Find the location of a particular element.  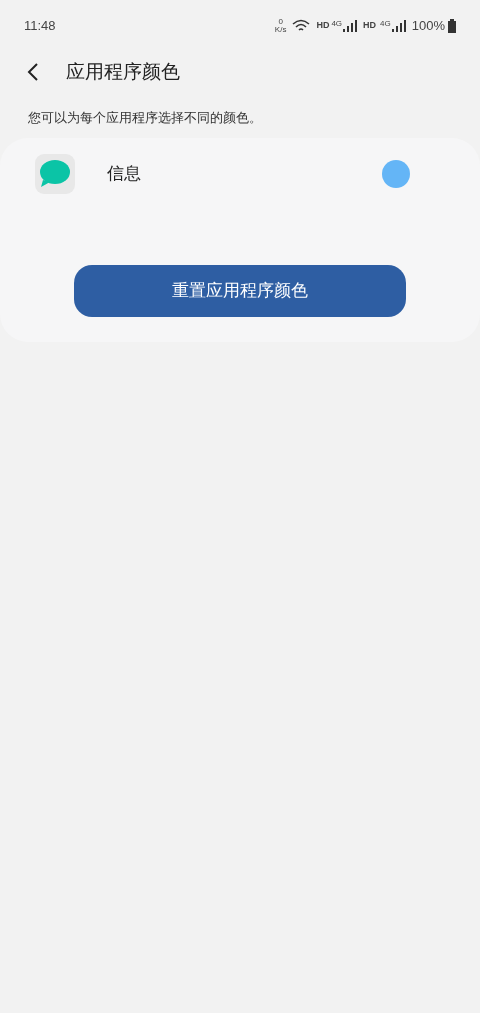

speed-unit: K/s is located at coordinates (280, 30).